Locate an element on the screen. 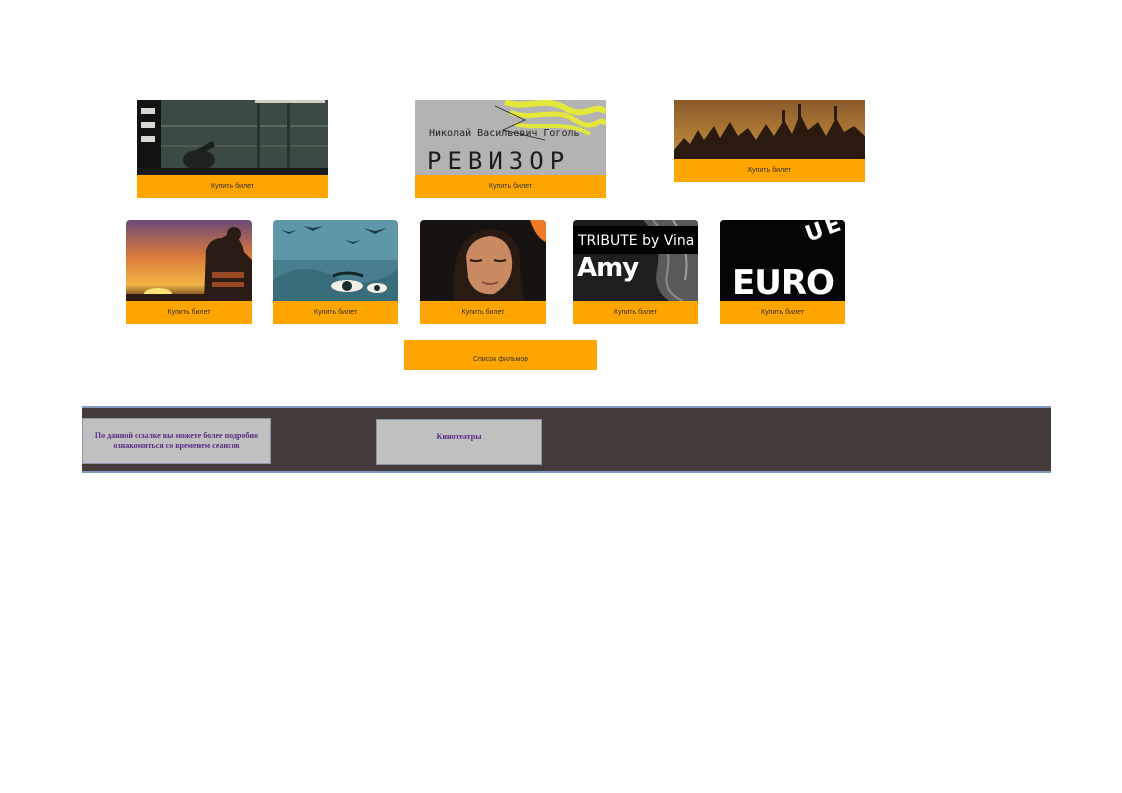 The width and height of the screenshot is (1122, 793). poster-image: TRIBUTE by Vina Amy is located at coordinates (635, 260).